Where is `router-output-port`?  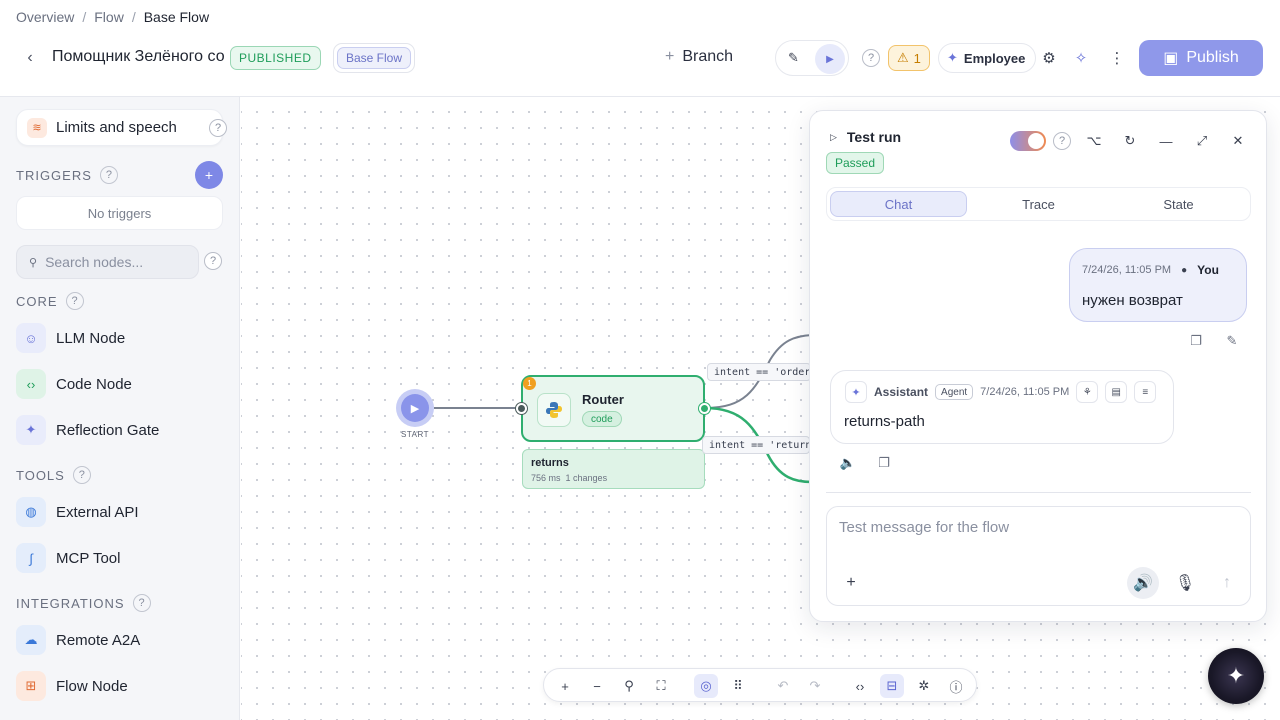 router-output-port is located at coordinates (704, 408).